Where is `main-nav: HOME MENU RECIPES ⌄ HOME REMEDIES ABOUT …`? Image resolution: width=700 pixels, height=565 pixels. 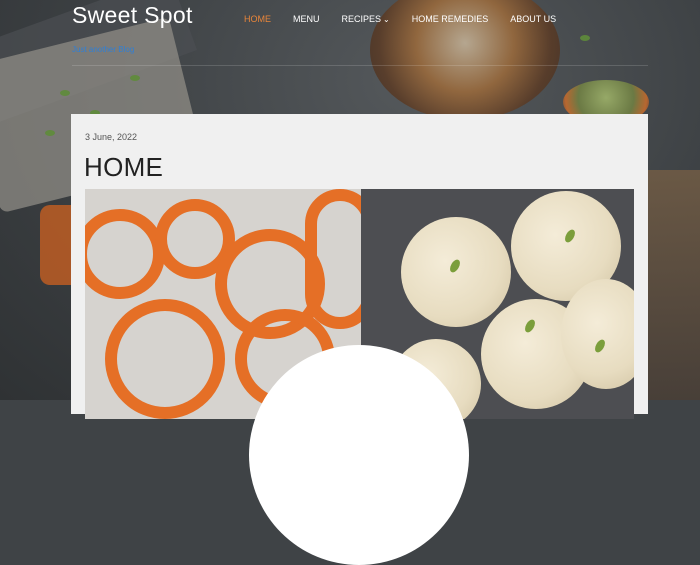
main-nav: HOME MENU RECIPES ⌄ HOME REMEDIES ABOUT … is located at coordinates (411, 19).